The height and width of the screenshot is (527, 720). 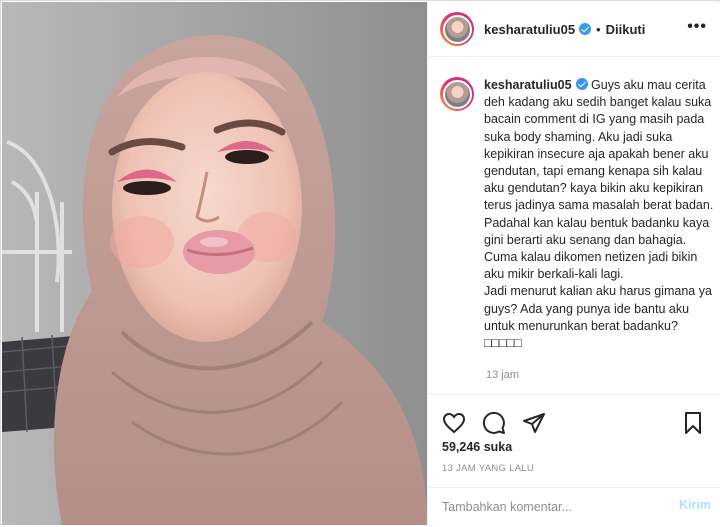 What do you see at coordinates (529, 29) in the screenshot?
I see `header-username-text: kesharatuliu05` at bounding box center [529, 29].